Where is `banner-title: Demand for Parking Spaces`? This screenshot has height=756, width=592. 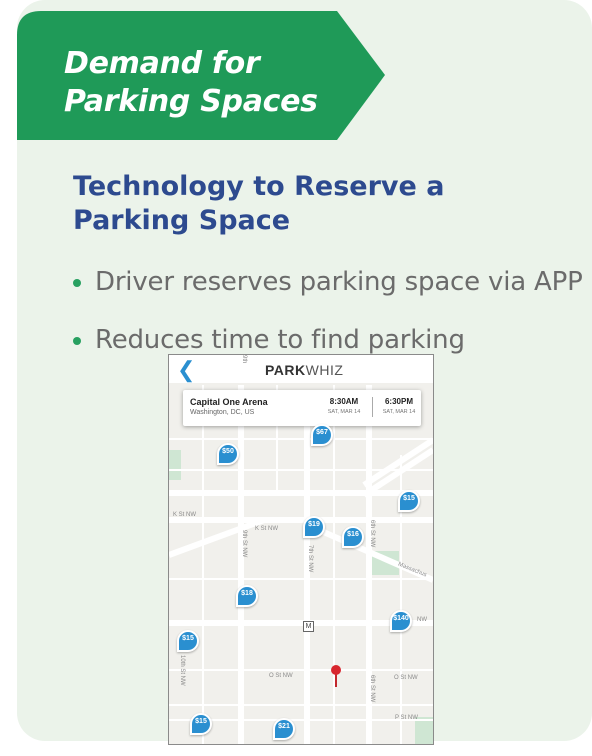
banner-title: Demand for Parking Spaces is located at coordinates (191, 82).